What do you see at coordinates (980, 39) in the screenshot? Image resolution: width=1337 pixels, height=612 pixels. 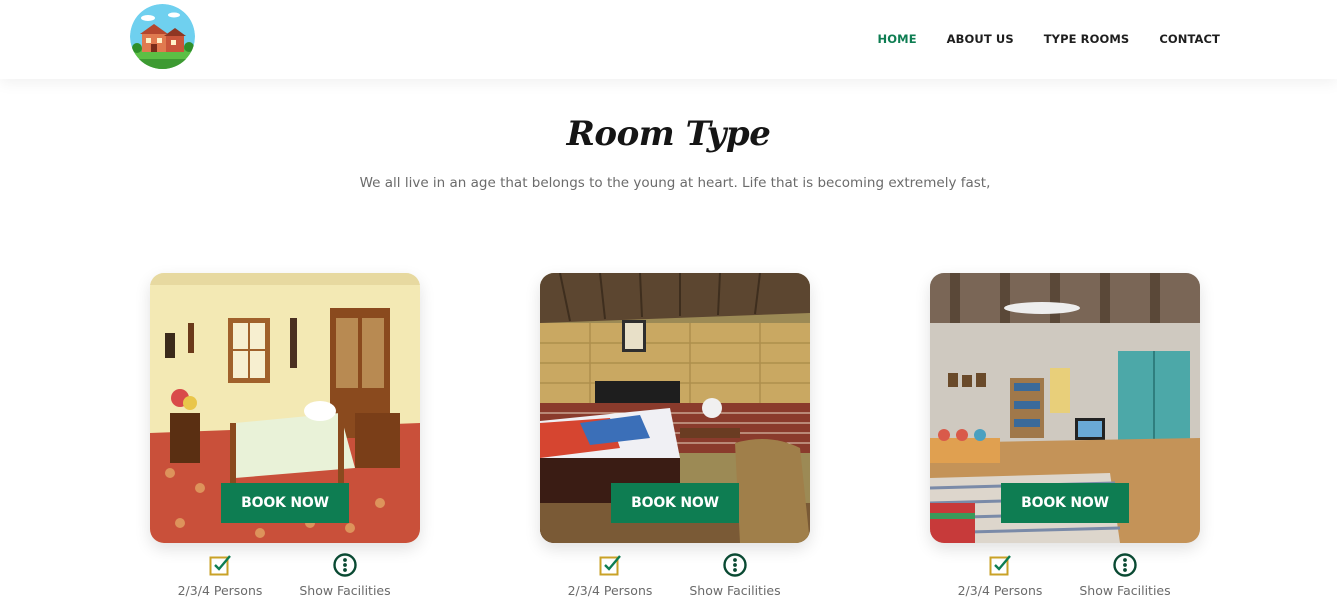 I see `nav-about-us-link: ABOUT US` at bounding box center [980, 39].